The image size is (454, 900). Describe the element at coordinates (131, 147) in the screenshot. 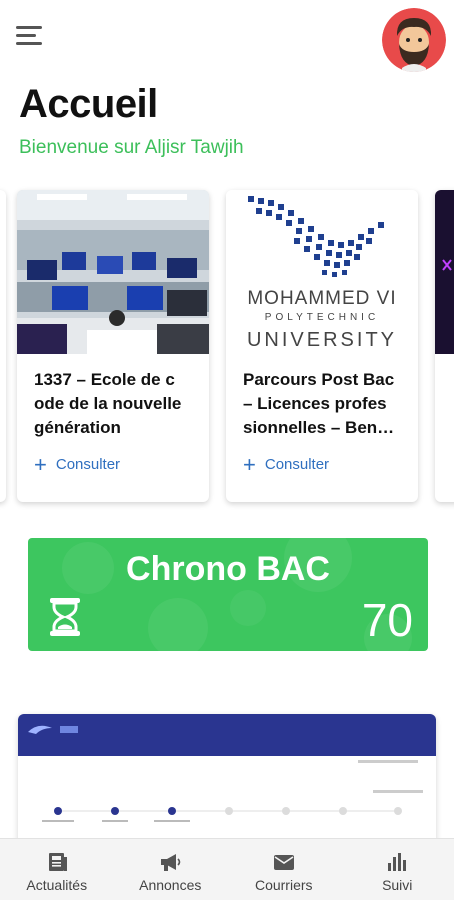

I see `page-subtitle: Bienvenue sur Aljisr Tawjih` at that location.